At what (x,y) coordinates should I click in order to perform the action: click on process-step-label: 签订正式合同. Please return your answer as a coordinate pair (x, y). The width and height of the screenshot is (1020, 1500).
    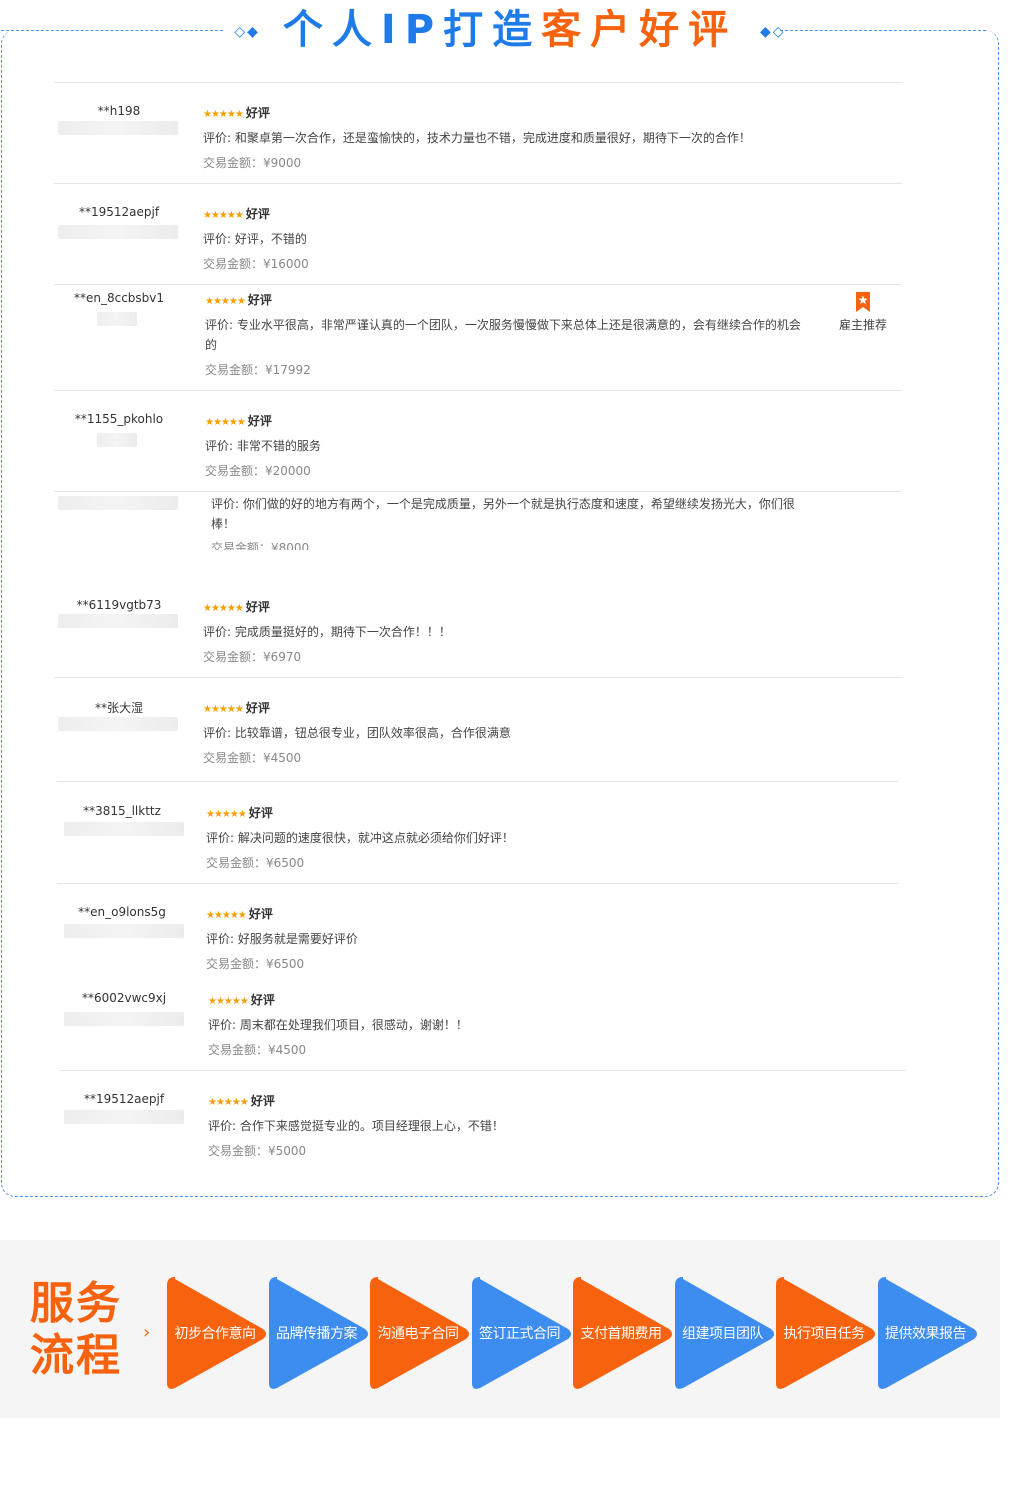
    Looking at the image, I should click on (520, 1334).